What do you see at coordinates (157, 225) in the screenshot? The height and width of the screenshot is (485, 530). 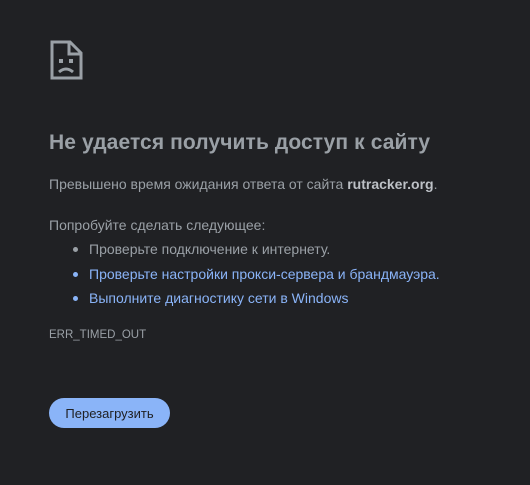 I see `suggestions-heading: Попробуйте сделать следующее:` at bounding box center [157, 225].